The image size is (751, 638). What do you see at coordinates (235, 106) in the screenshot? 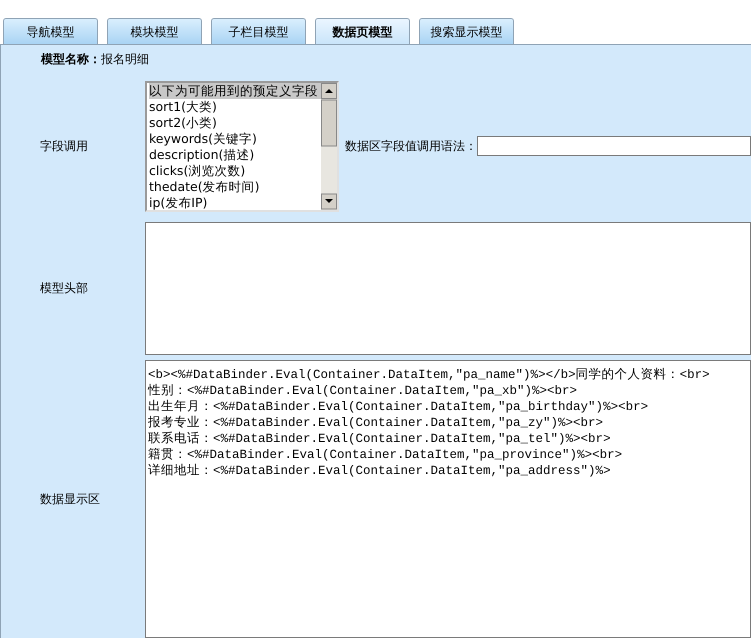
I see `list-option: sort1(大类)` at bounding box center [235, 106].